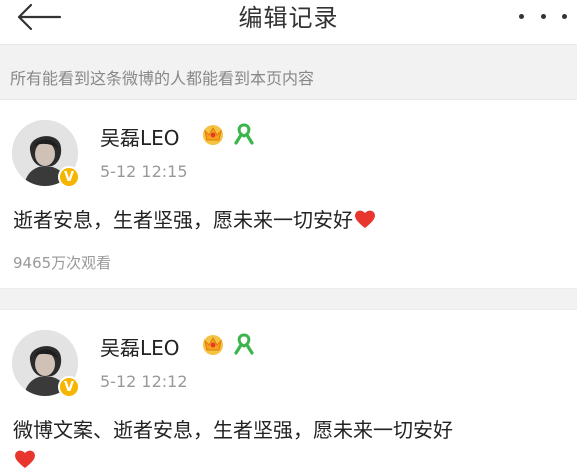 This screenshot has width=577, height=473. What do you see at coordinates (144, 171) in the screenshot?
I see `post-time: 5-12 12:15` at bounding box center [144, 171].